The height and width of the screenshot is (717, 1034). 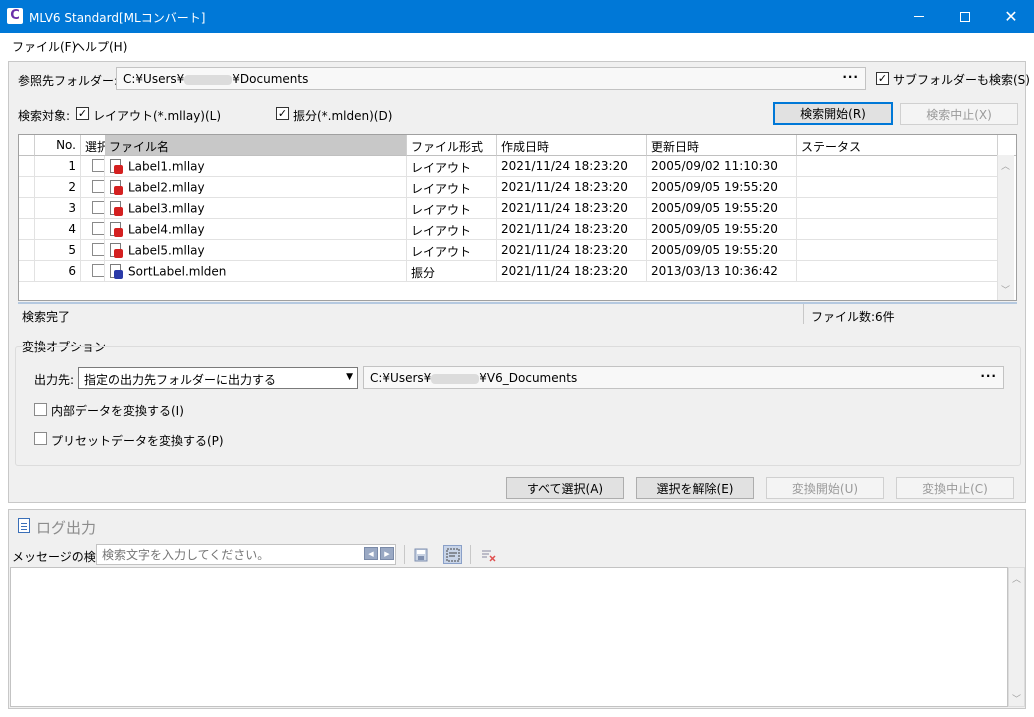 What do you see at coordinates (919, 16) in the screenshot?
I see `minimize-button` at bounding box center [919, 16].